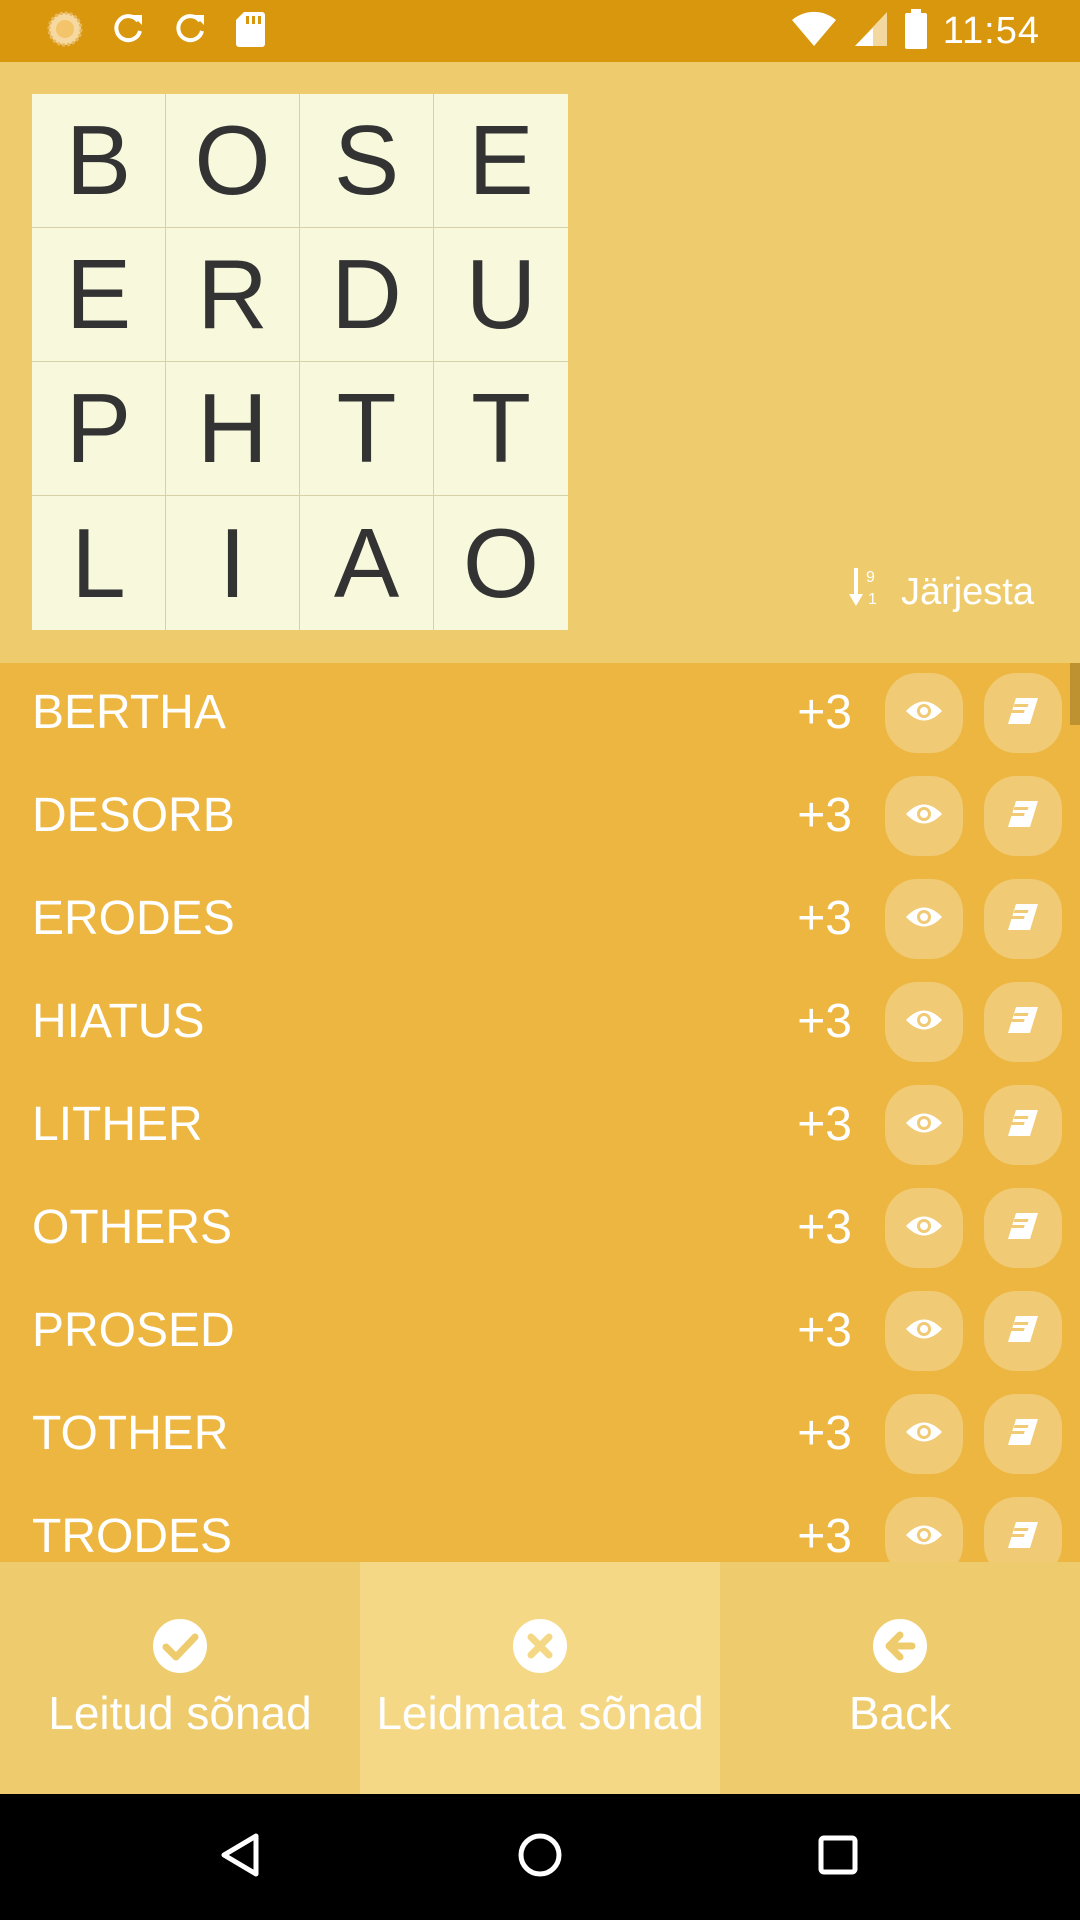 The height and width of the screenshot is (1920, 1080). I want to click on tab-found-words: Leitud sõnad, so click(180, 1678).